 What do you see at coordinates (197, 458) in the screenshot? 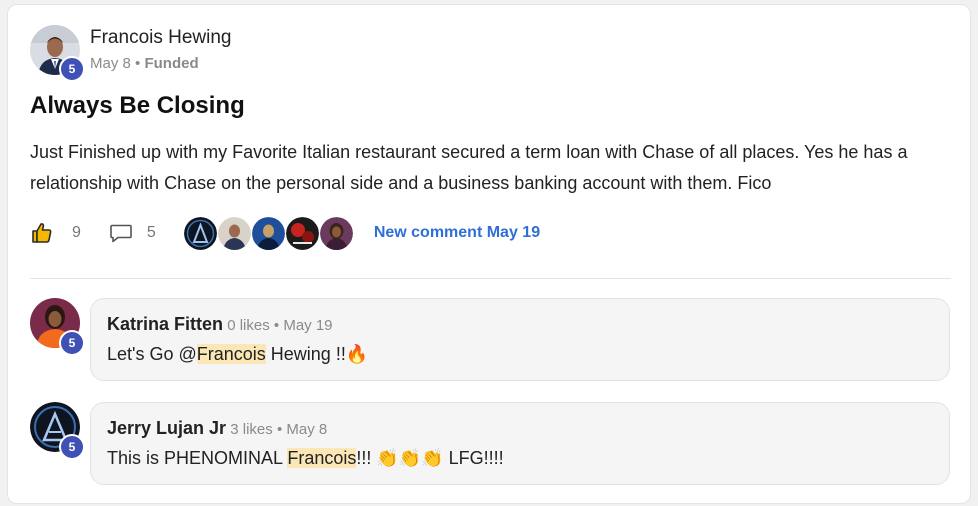
I see `comment-text-before: This is PHENOMINAL` at bounding box center [197, 458].